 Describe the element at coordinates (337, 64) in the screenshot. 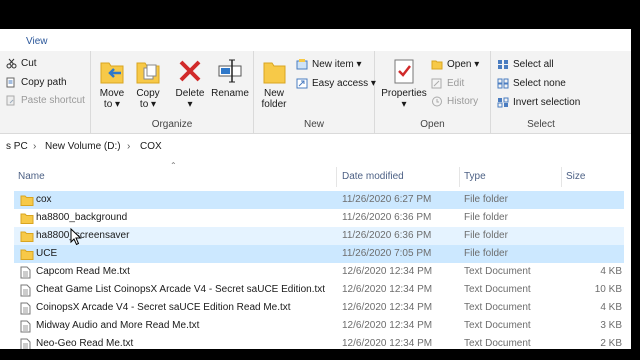

I see `new-item-label: New item ▾` at that location.